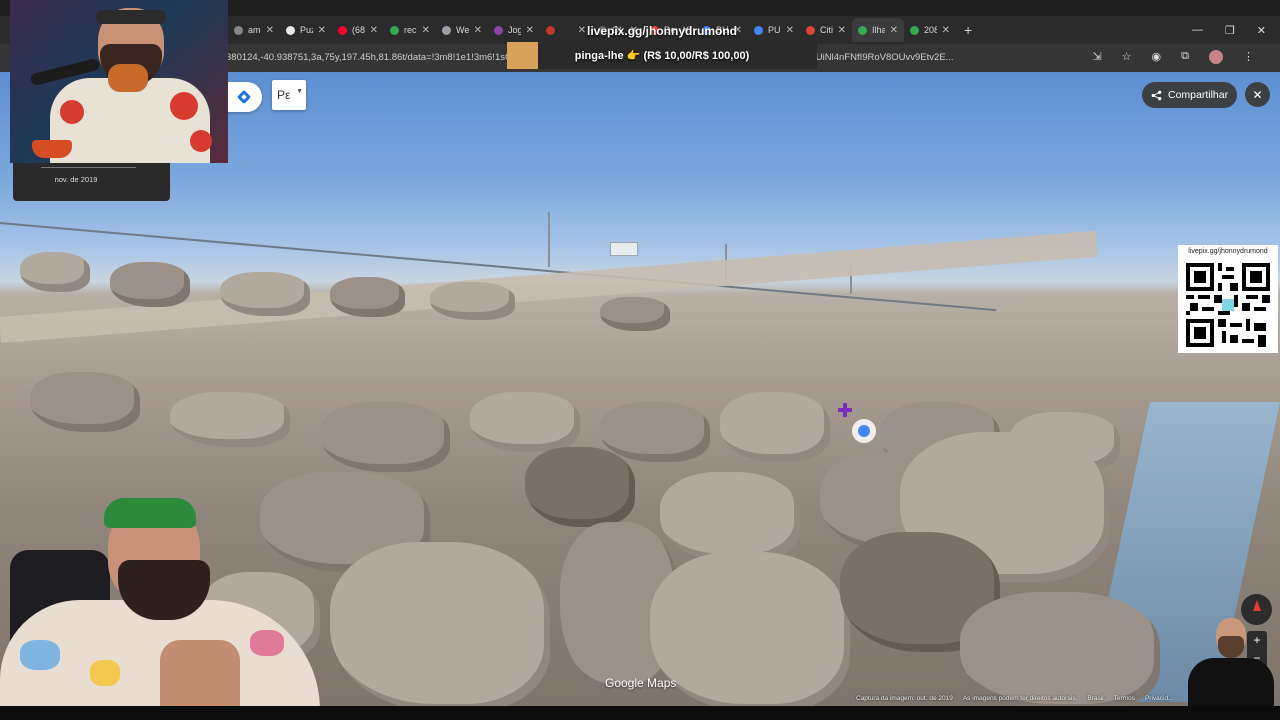 This screenshot has height=720, width=1280. What do you see at coordinates (826, 30) in the screenshot?
I see `tab-label: Citi` at bounding box center [826, 30].